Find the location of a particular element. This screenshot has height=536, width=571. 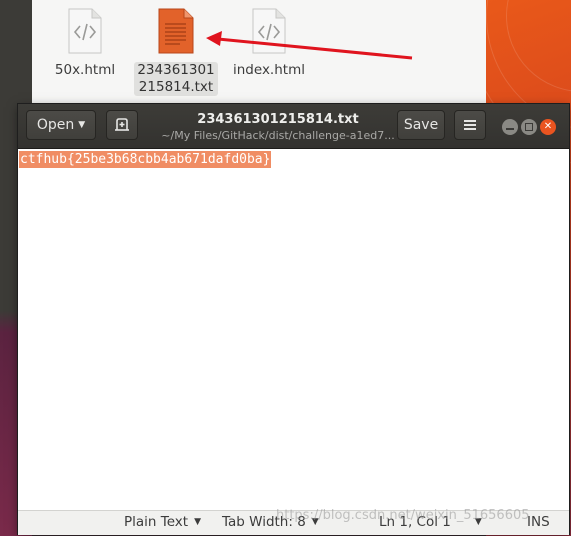

menu-icon is located at coordinates (470, 125).